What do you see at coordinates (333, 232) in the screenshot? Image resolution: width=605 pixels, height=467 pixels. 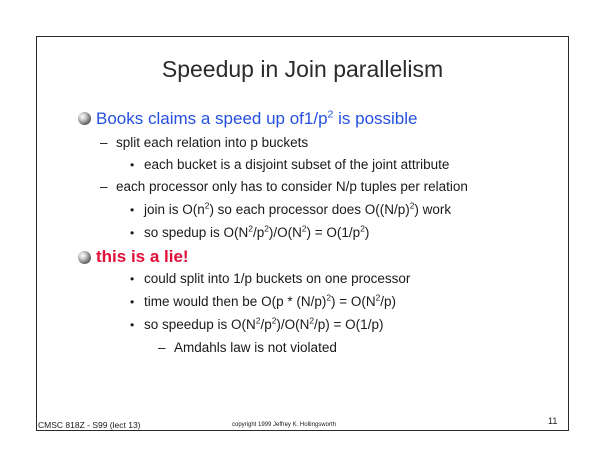 I see `item-text: ) = O(1/p` at bounding box center [333, 232].